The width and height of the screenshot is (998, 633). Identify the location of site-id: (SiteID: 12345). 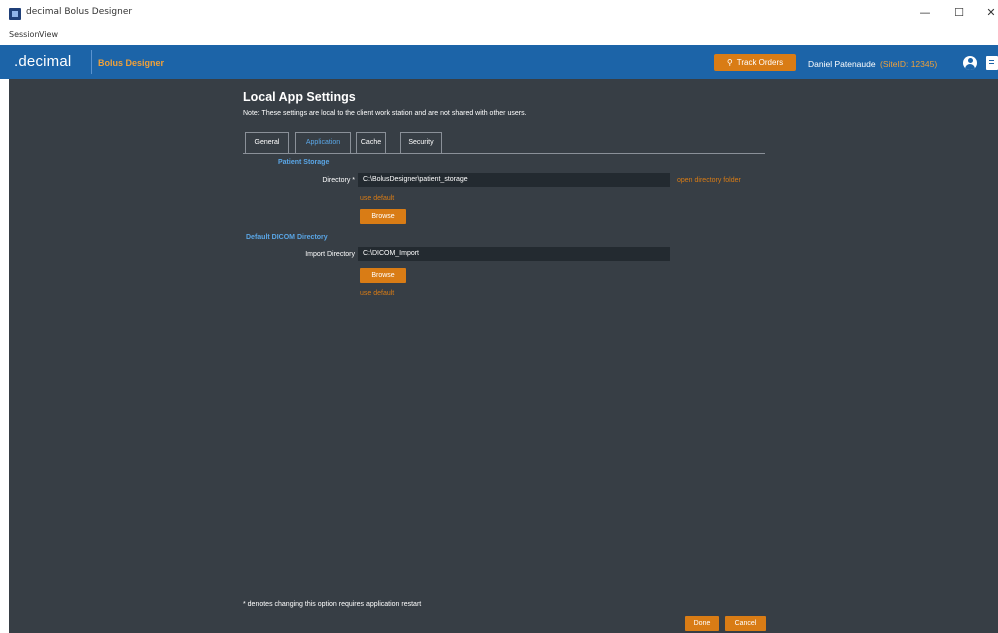
(909, 64).